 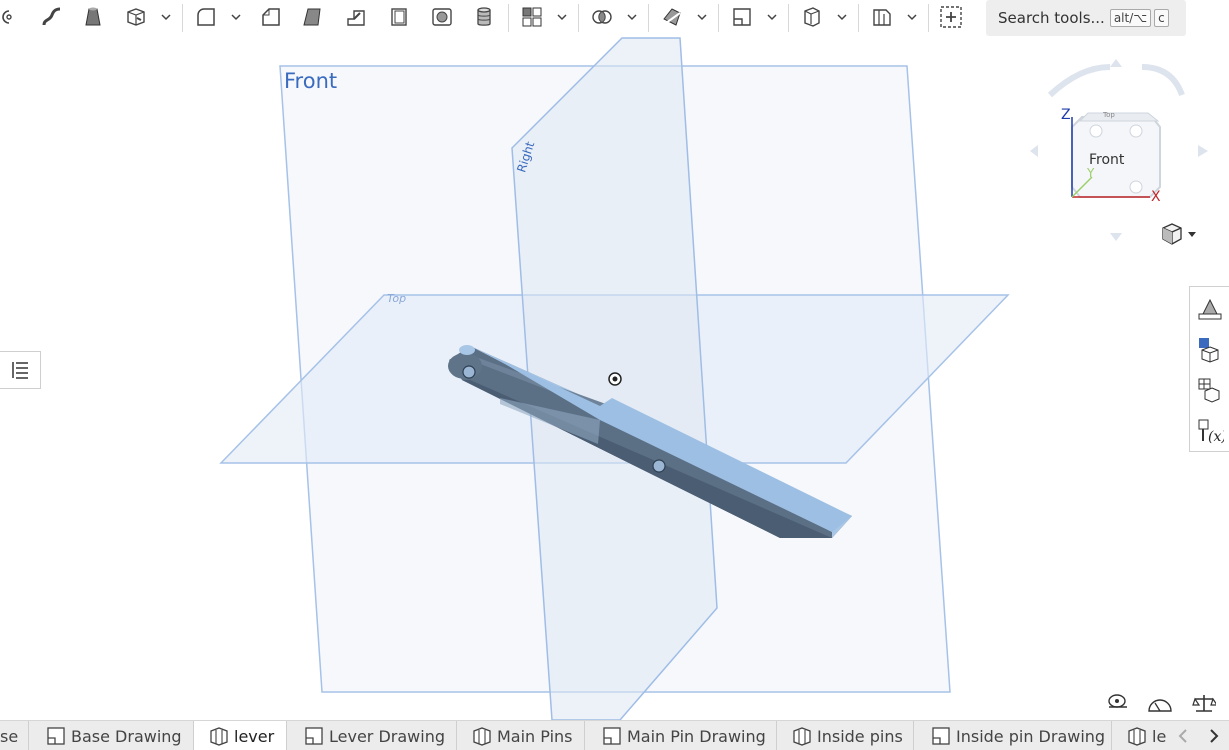 I want to click on mass-properties-button, so click(x=1209, y=348).